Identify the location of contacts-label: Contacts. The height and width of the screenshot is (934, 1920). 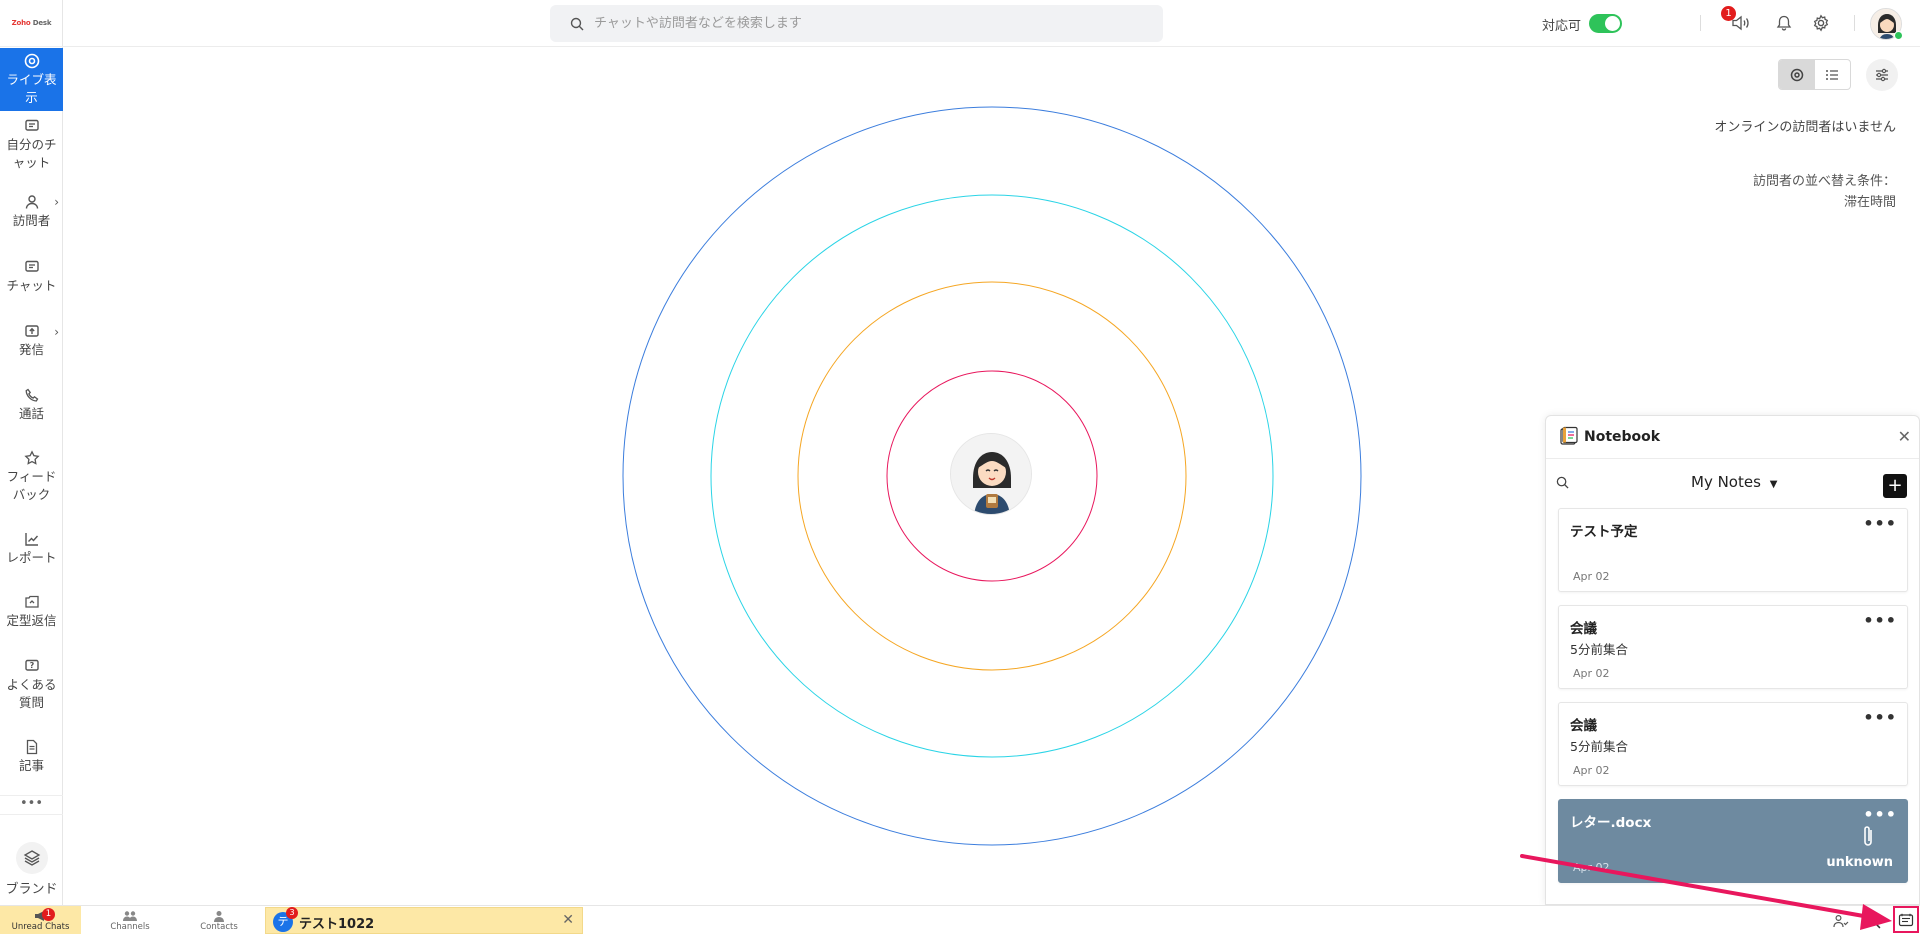
(219, 927).